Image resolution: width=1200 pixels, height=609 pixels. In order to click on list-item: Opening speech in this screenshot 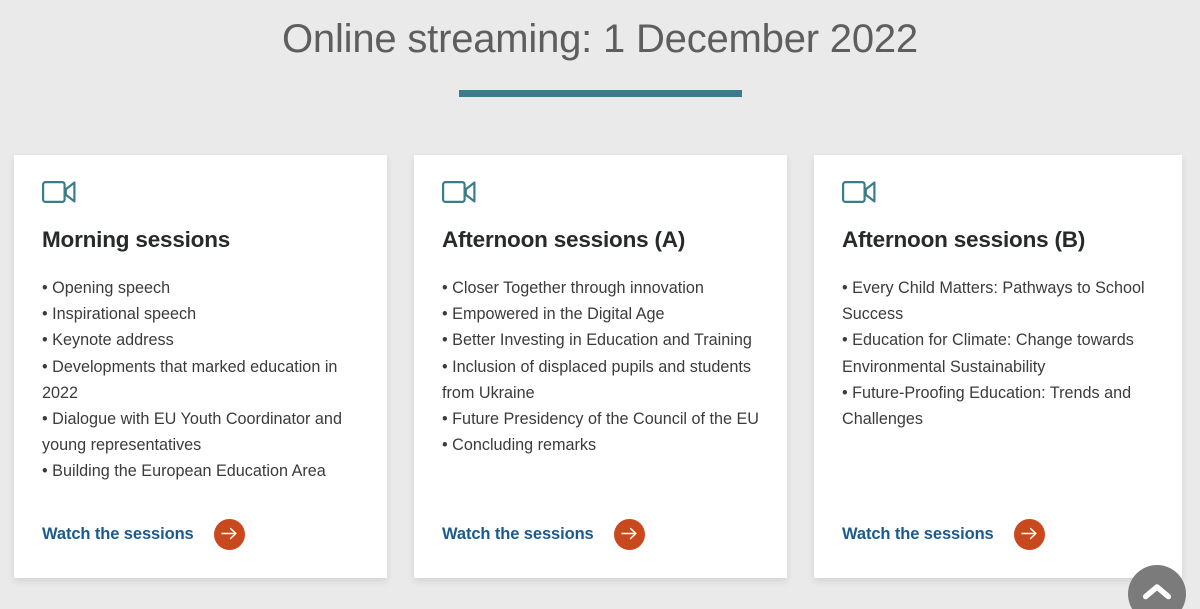, I will do `click(201, 288)`.